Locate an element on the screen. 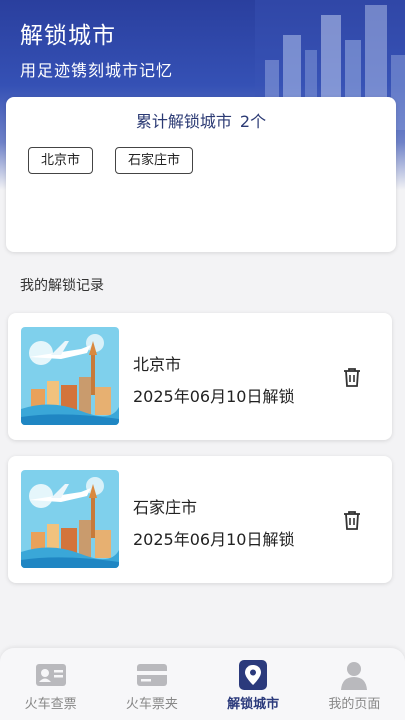 The height and width of the screenshot is (720, 405). summary-count: 2个 is located at coordinates (253, 121).